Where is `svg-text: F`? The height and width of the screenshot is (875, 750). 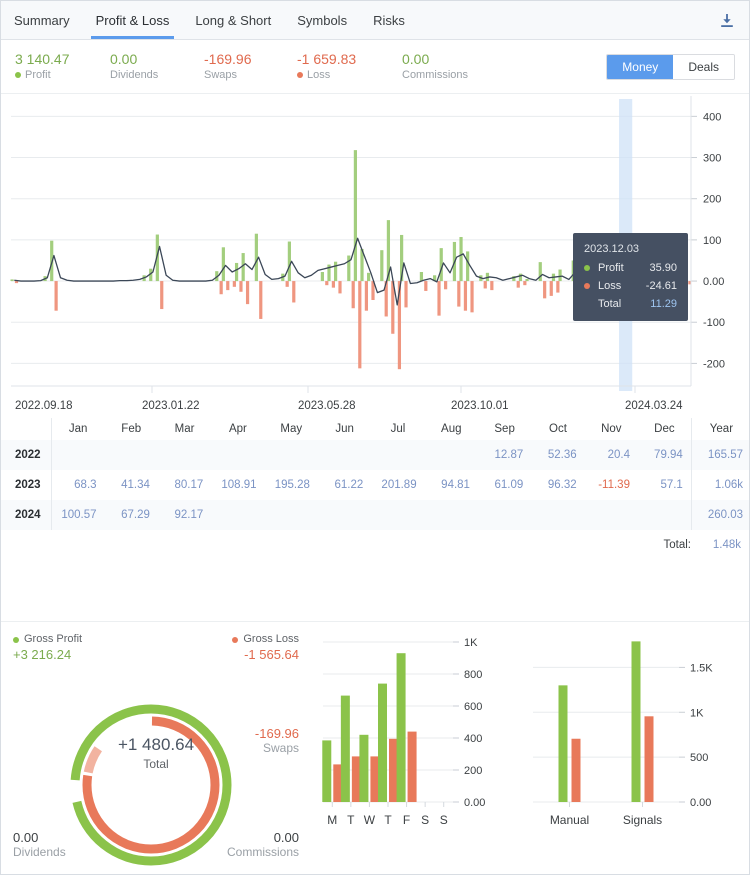 svg-text: F is located at coordinates (406, 820).